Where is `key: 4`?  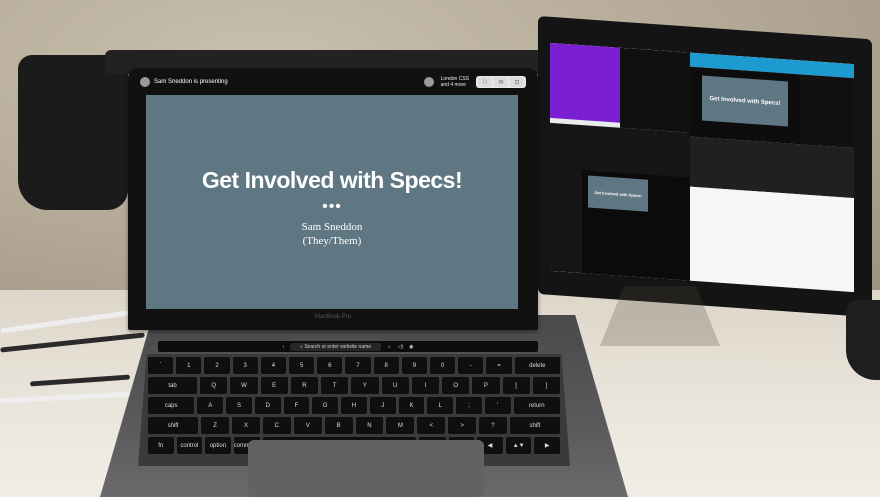 key: 4 is located at coordinates (273, 365).